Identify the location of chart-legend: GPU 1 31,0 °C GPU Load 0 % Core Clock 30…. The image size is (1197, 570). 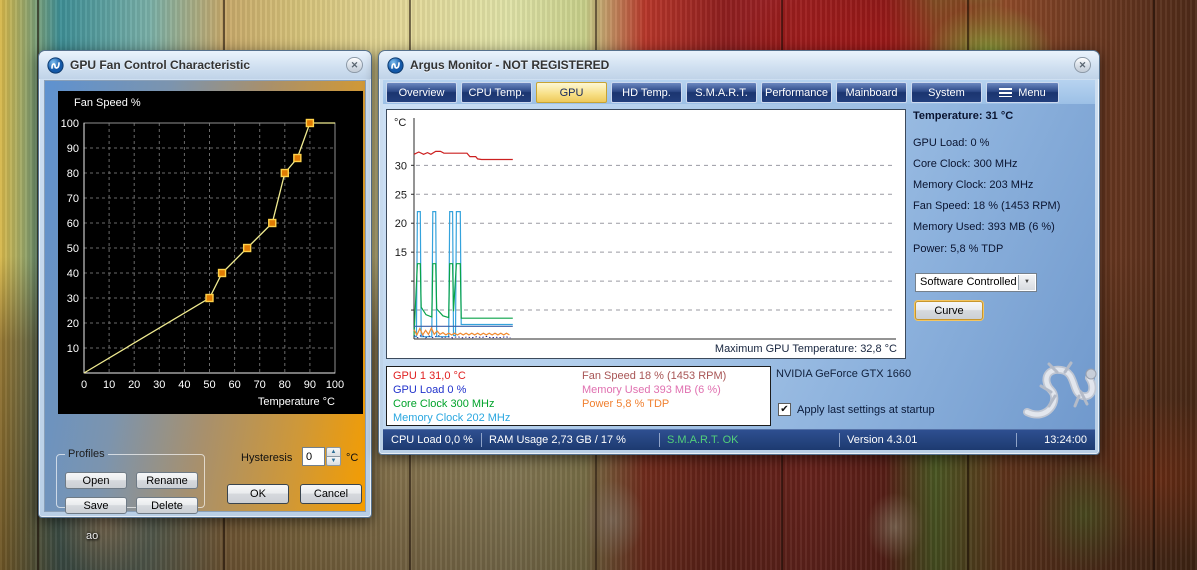
(578, 396).